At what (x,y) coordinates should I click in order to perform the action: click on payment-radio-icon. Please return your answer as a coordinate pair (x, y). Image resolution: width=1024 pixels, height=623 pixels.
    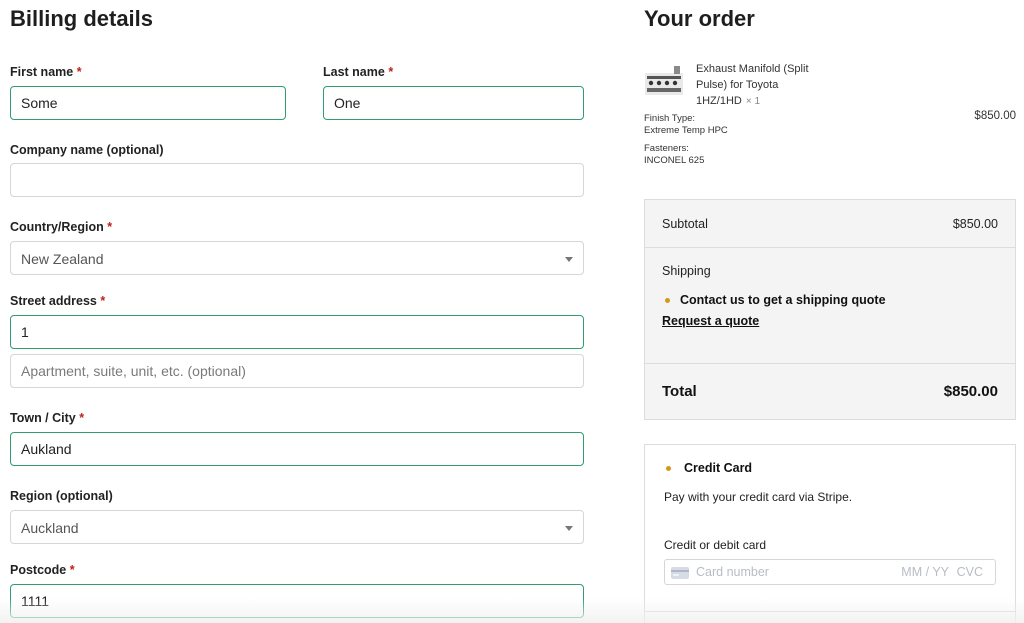
    Looking at the image, I should click on (668, 468).